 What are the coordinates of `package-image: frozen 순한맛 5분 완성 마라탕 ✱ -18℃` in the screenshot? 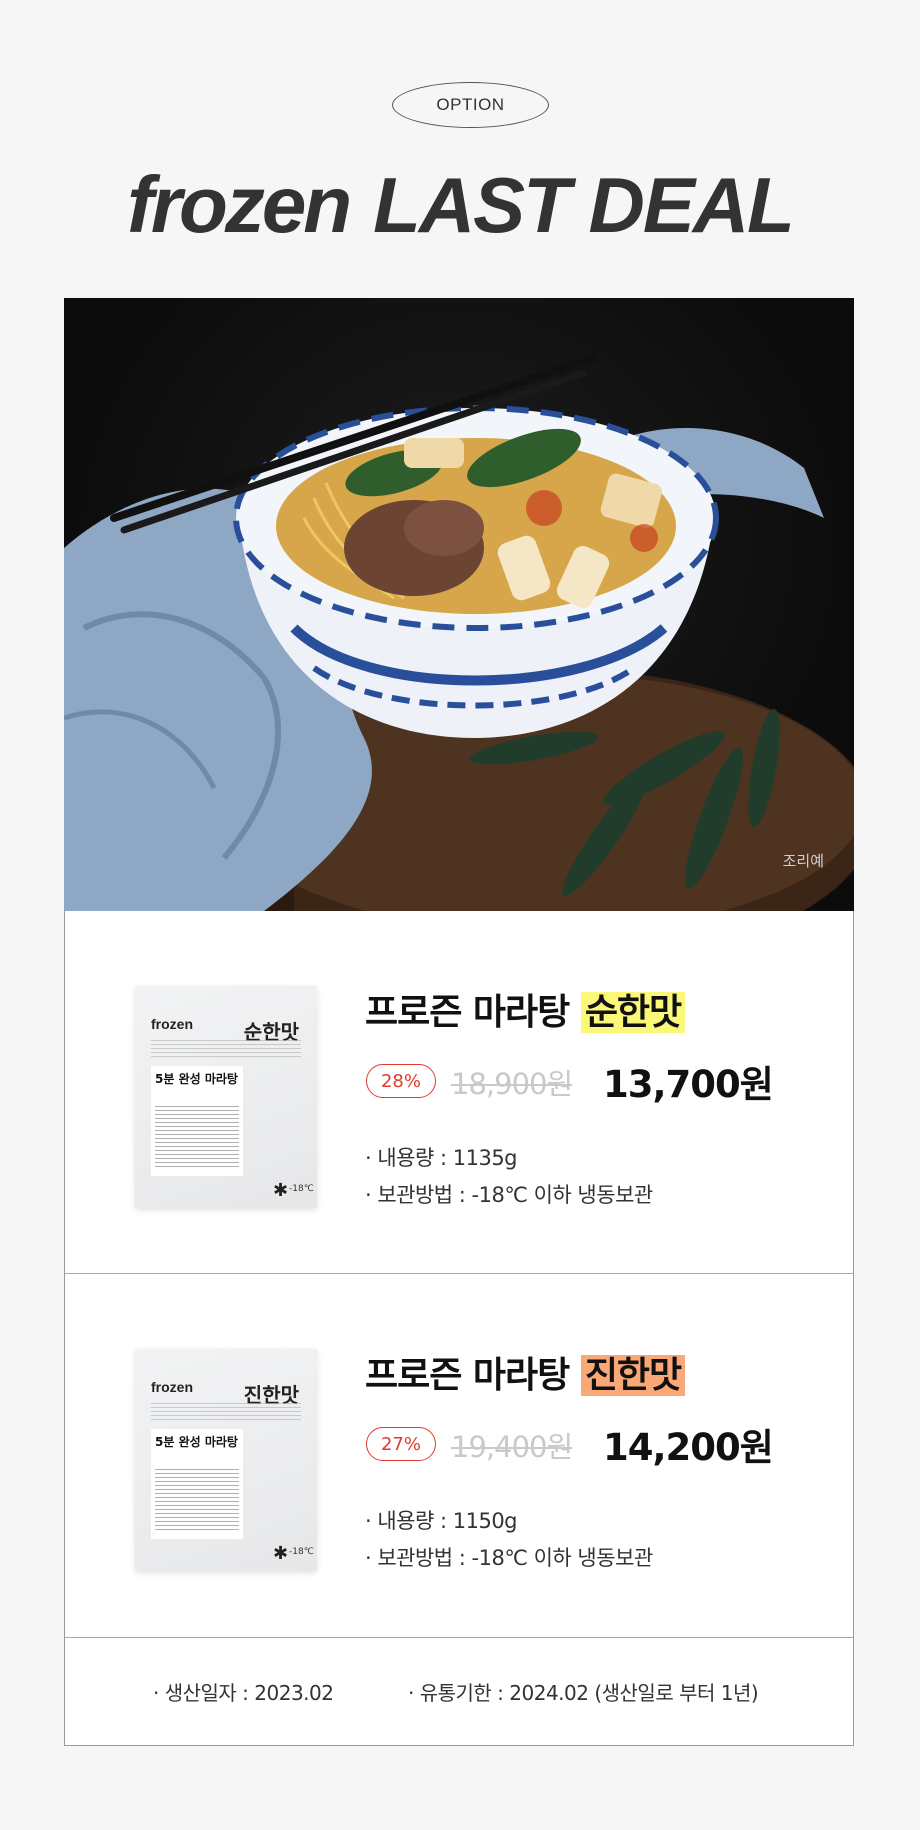 It's located at (226, 1097).